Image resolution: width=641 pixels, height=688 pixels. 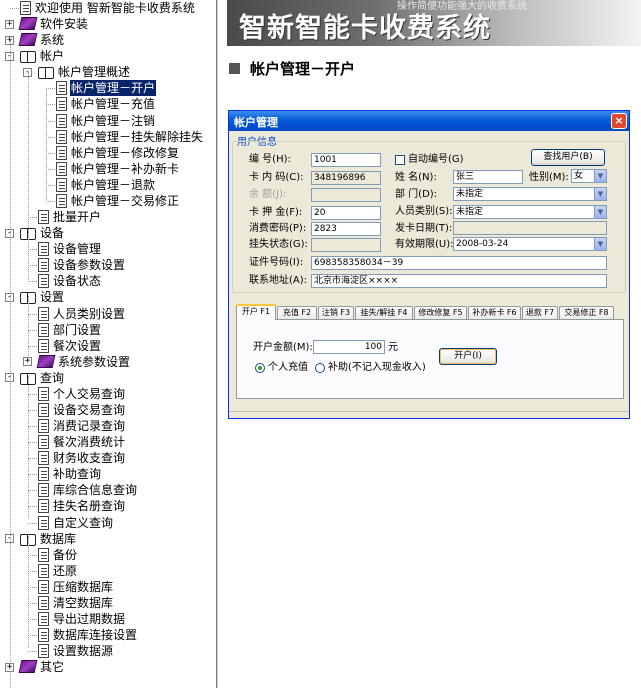 What do you see at coordinates (346, 213) in the screenshot?
I see `deposit-field: 20` at bounding box center [346, 213].